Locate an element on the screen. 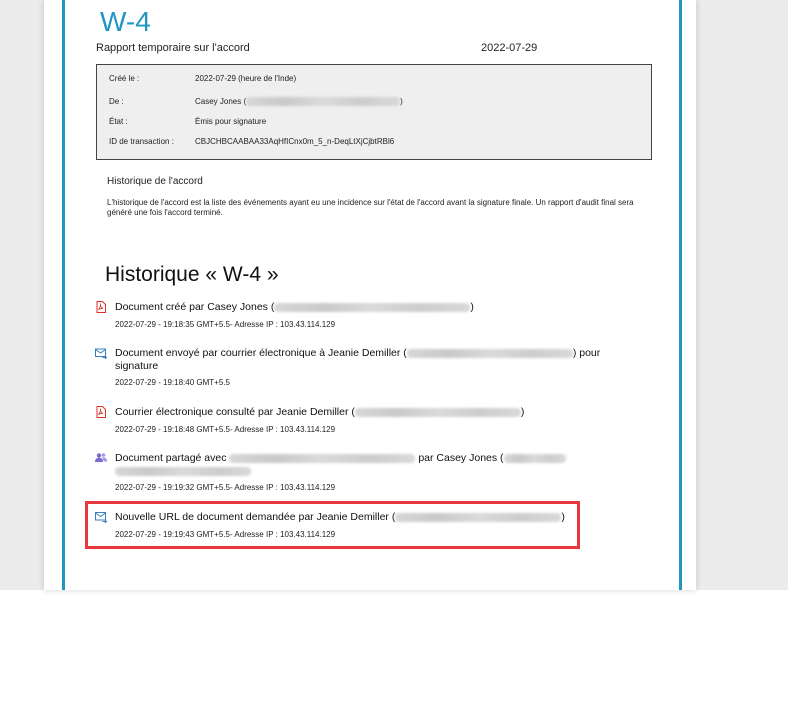 The width and height of the screenshot is (788, 722). report-date: 2022-07-29 is located at coordinates (509, 48).